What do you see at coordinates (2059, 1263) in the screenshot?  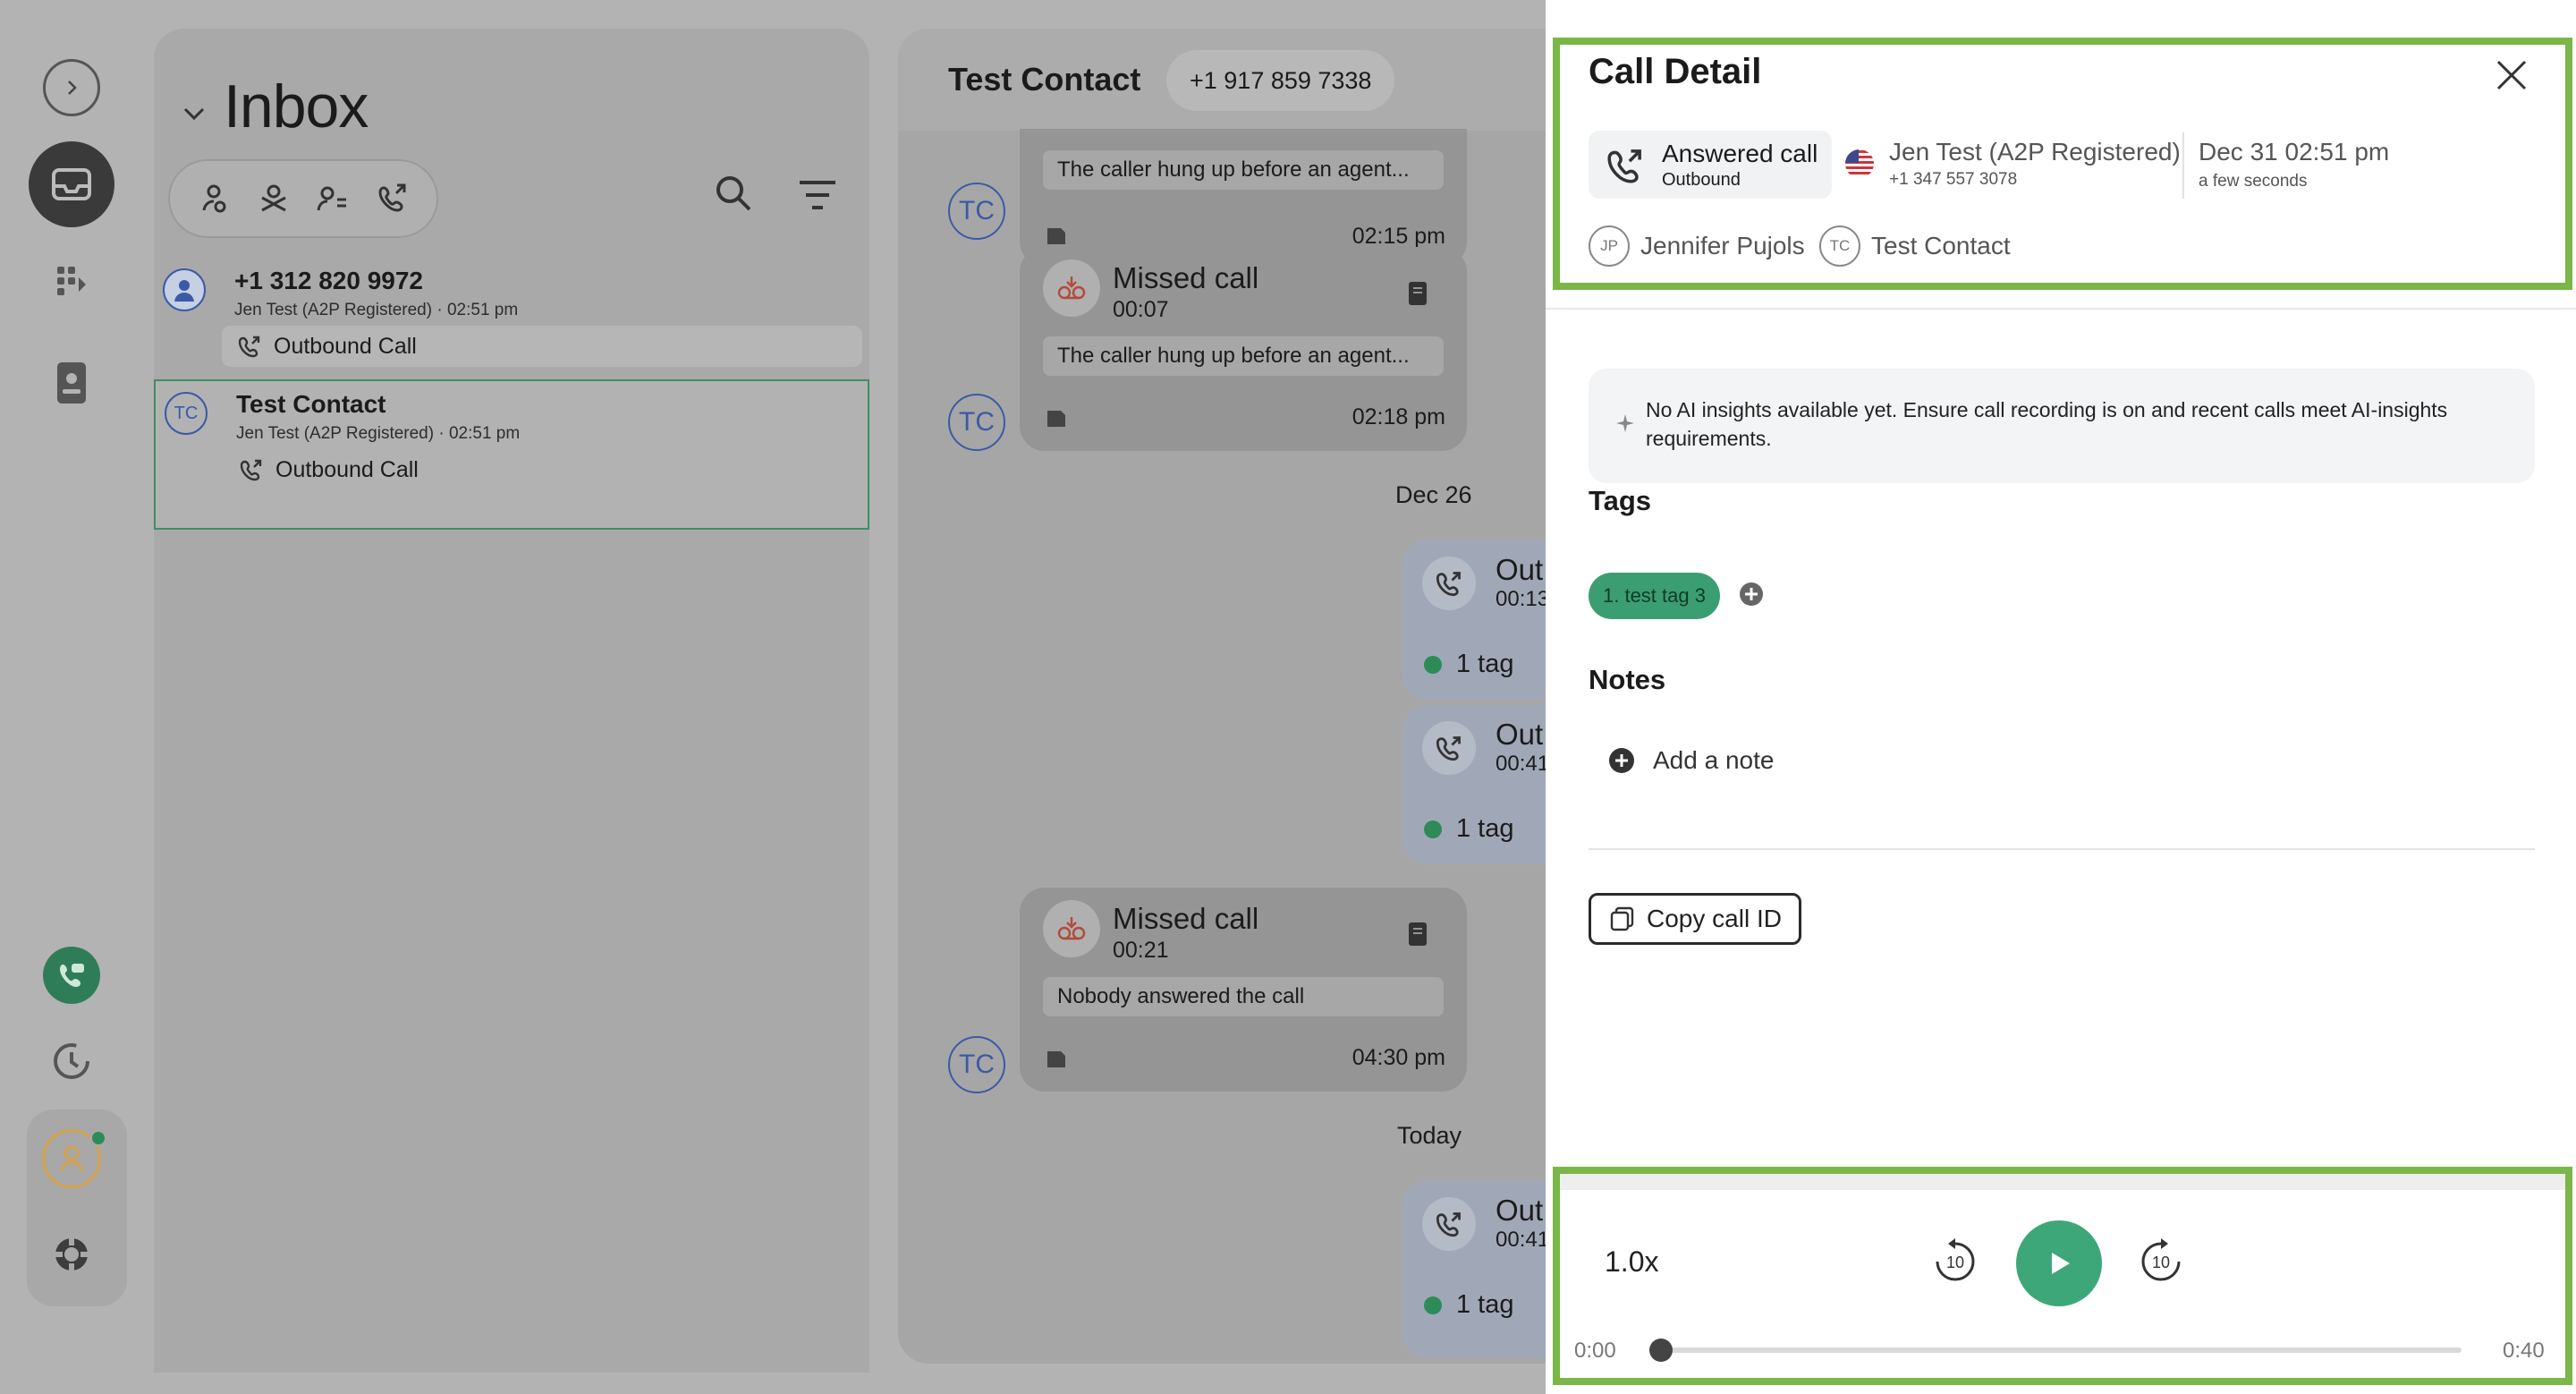 I see `play-button` at bounding box center [2059, 1263].